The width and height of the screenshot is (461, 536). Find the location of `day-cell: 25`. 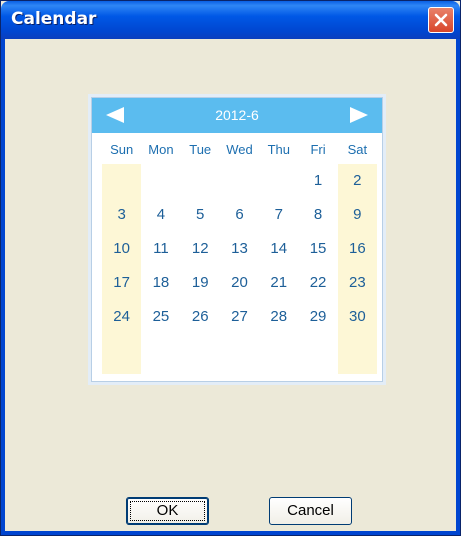

day-cell: 25 is located at coordinates (160, 317).